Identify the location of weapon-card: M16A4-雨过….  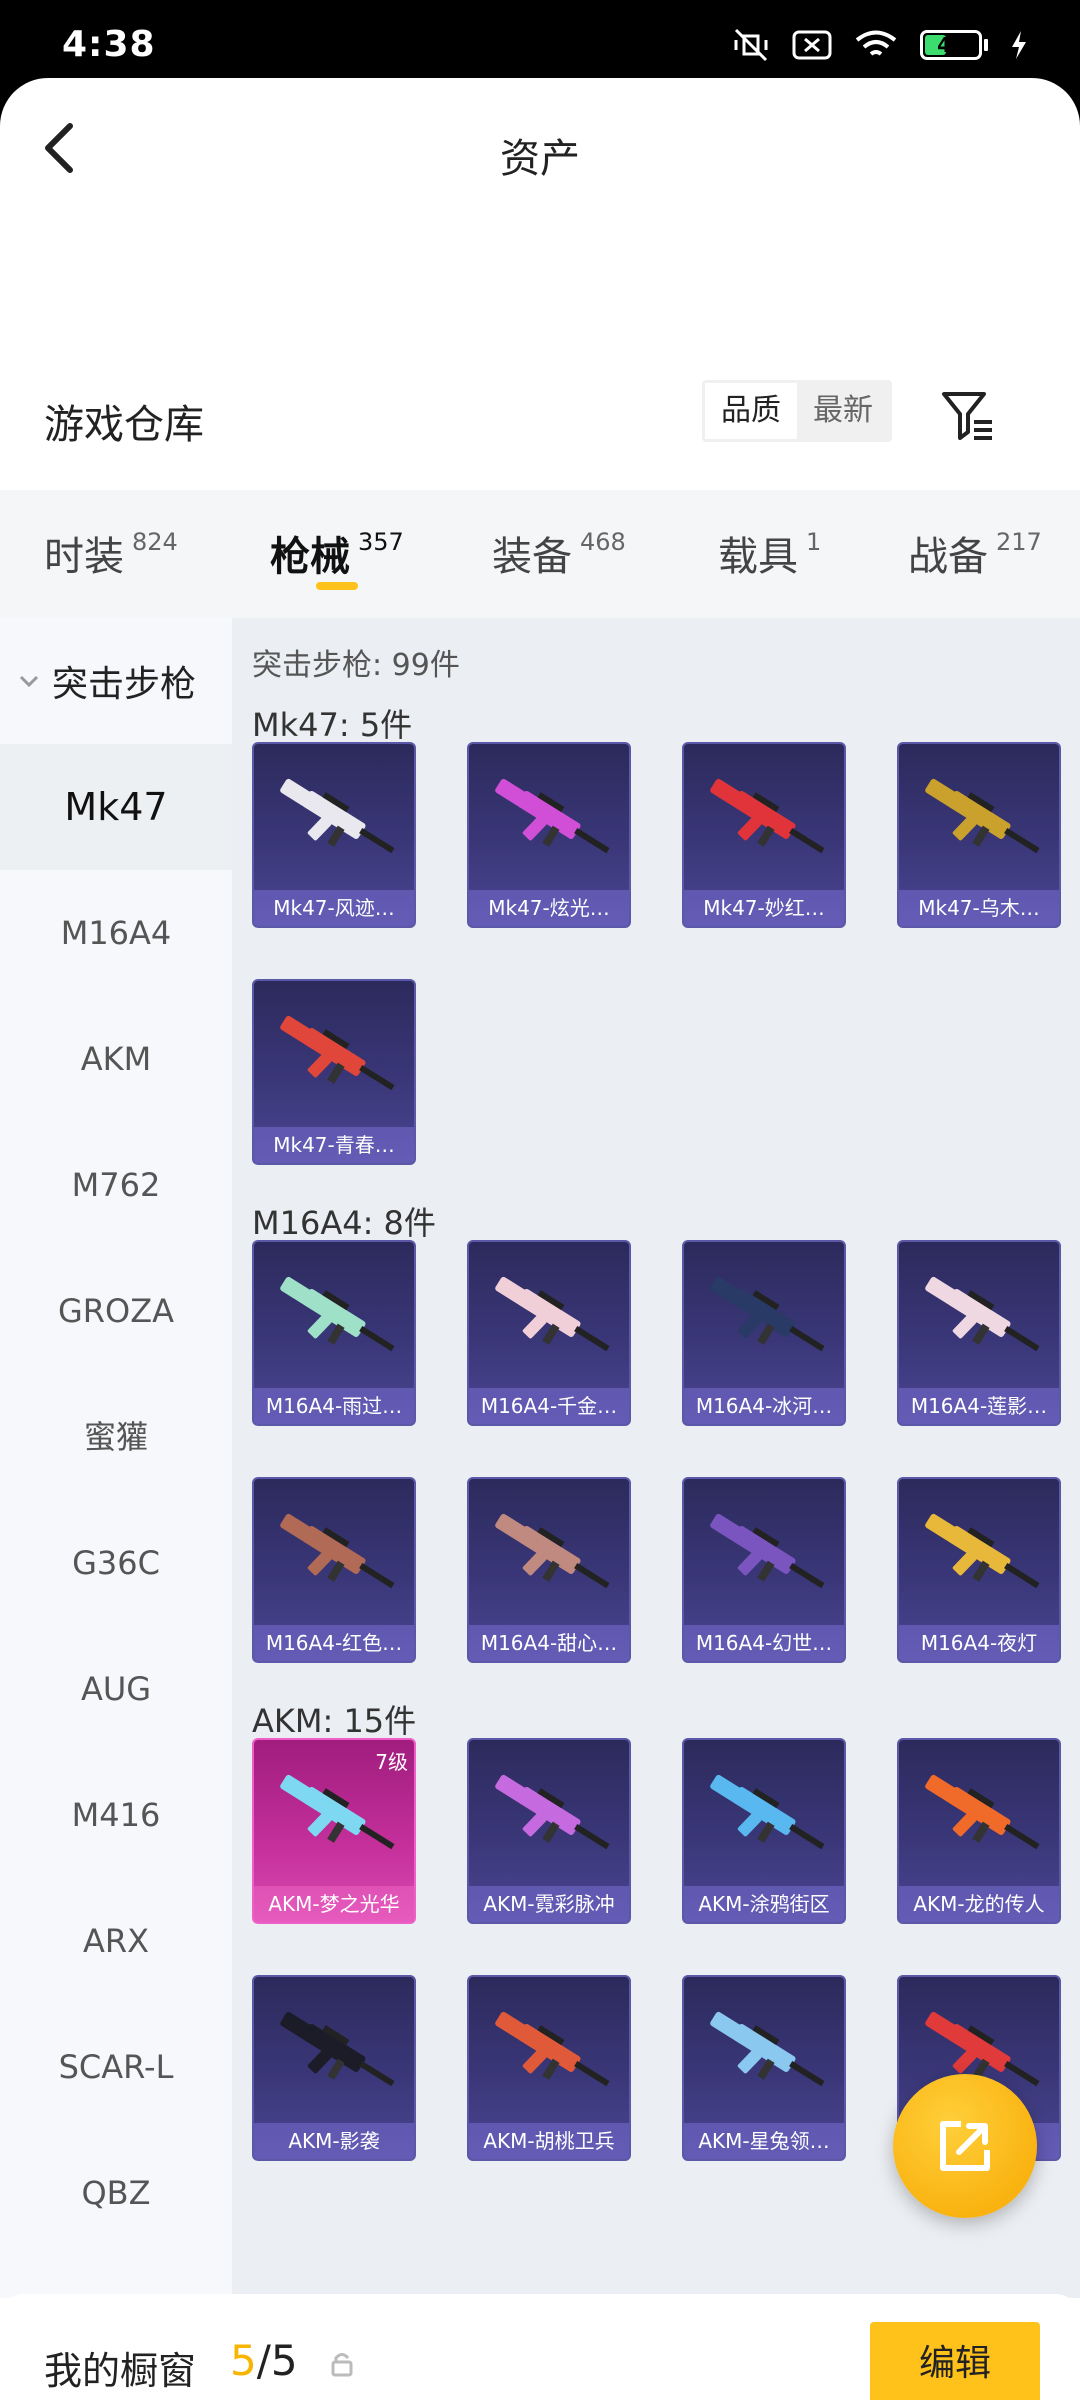
(334, 1333).